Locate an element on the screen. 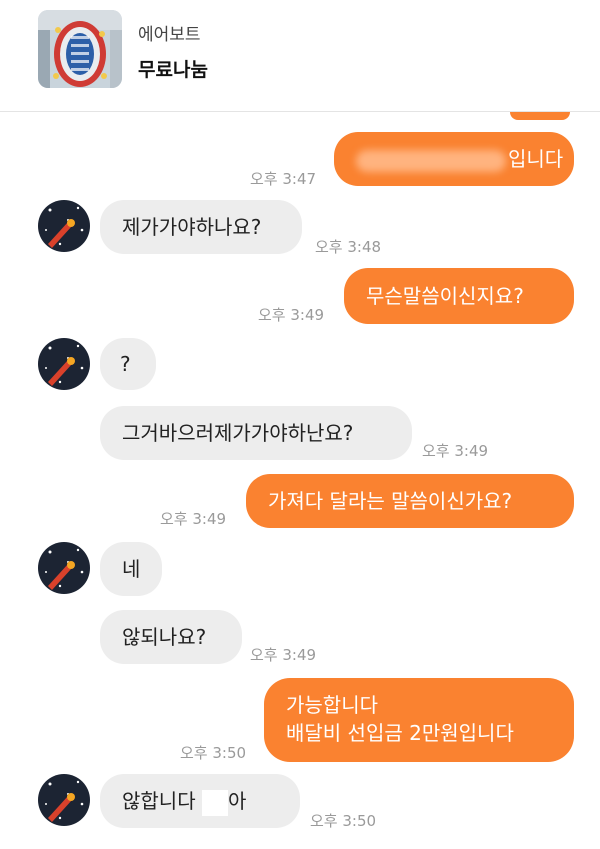  message-bubble-incoming: ? is located at coordinates (128, 364).